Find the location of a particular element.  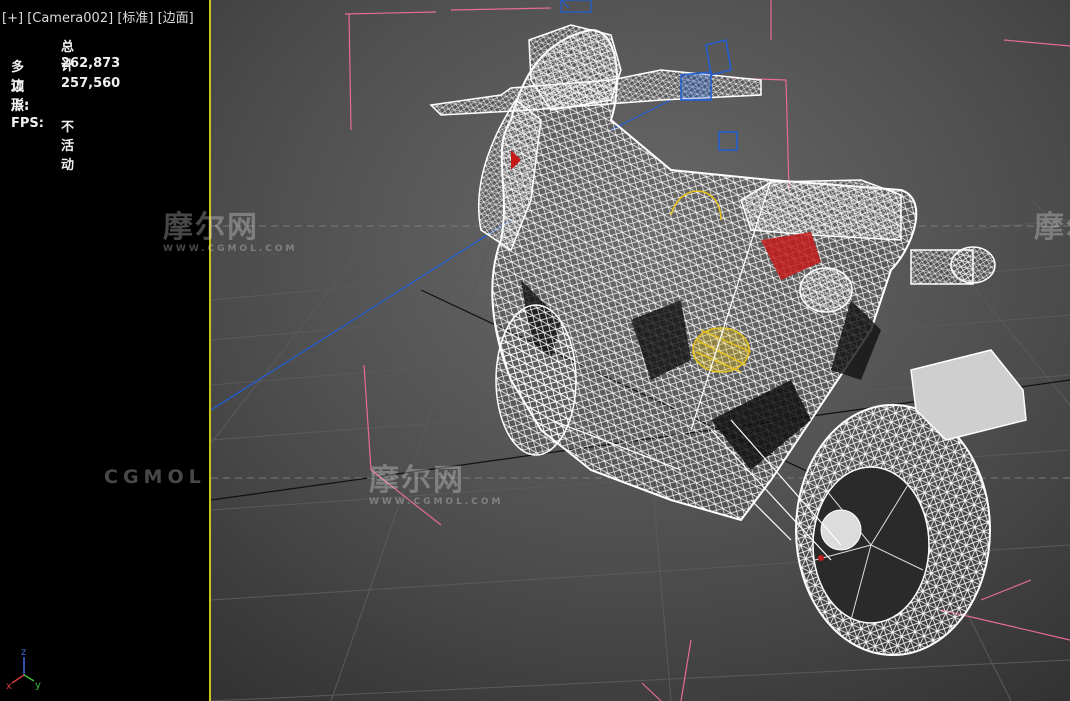

axis-z-label: z is located at coordinates (23, 652).